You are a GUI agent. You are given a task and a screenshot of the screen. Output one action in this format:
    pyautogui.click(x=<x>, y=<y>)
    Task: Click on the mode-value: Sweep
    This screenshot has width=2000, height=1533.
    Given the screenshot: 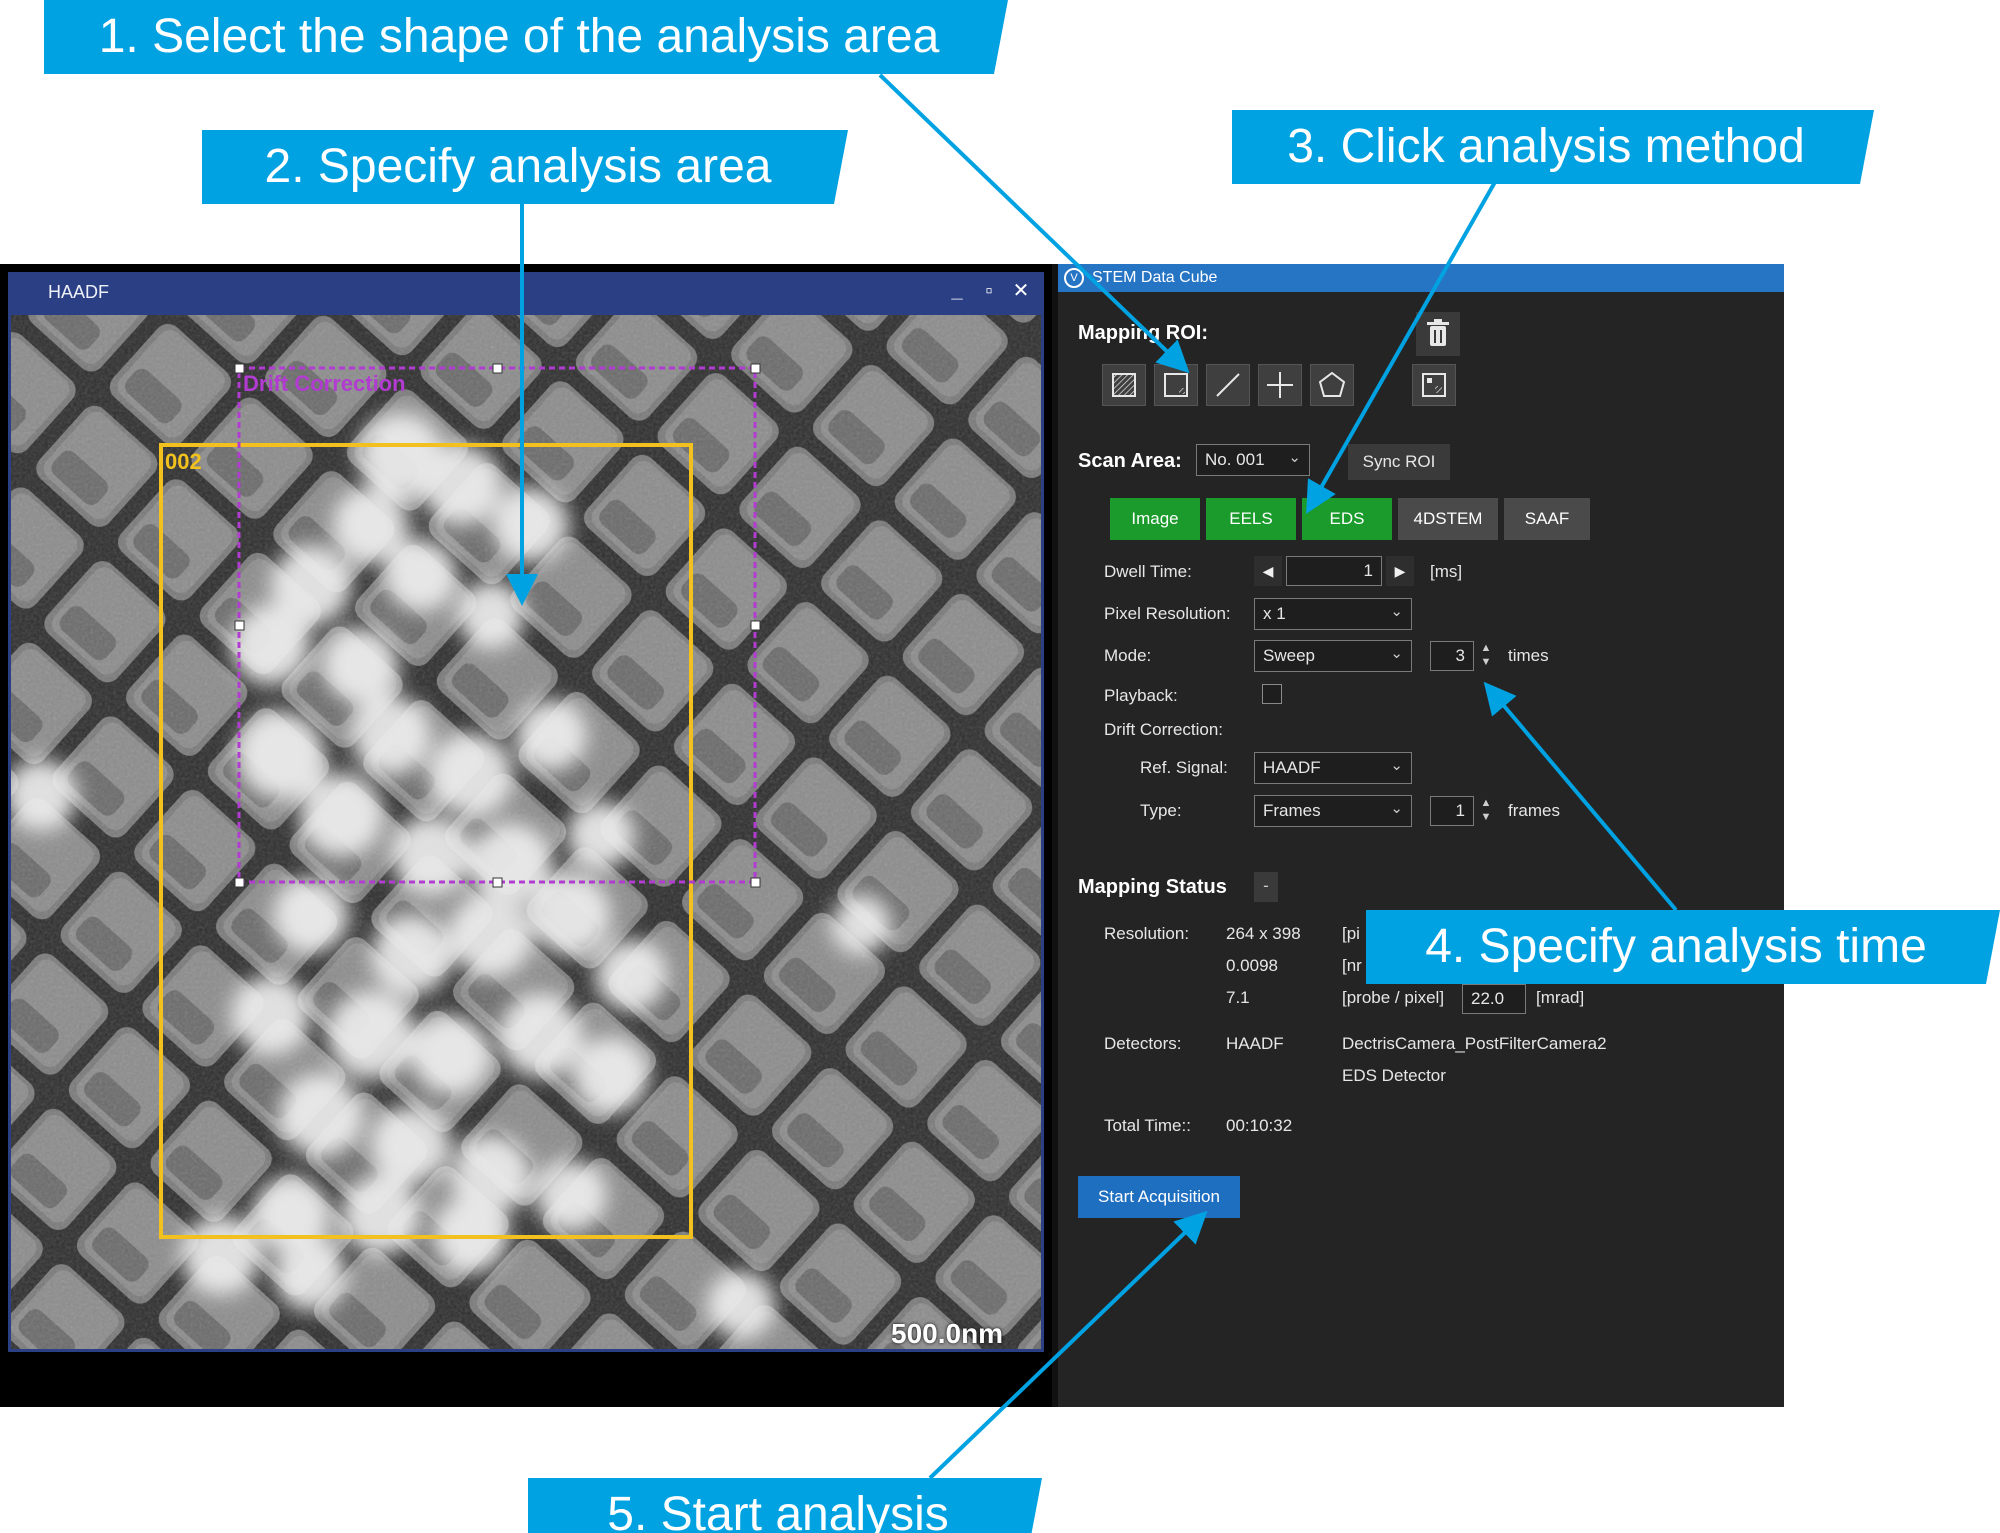 What is the action you would take?
    pyautogui.click(x=1289, y=655)
    